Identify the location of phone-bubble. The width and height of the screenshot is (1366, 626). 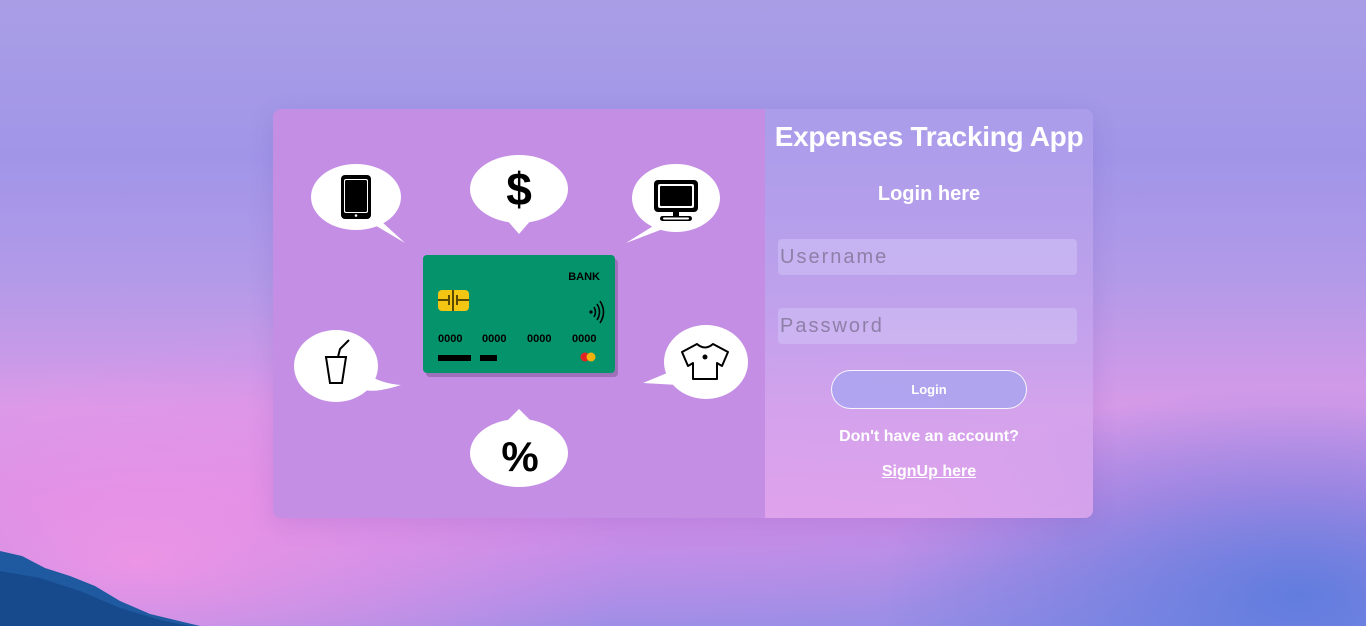
(358, 203).